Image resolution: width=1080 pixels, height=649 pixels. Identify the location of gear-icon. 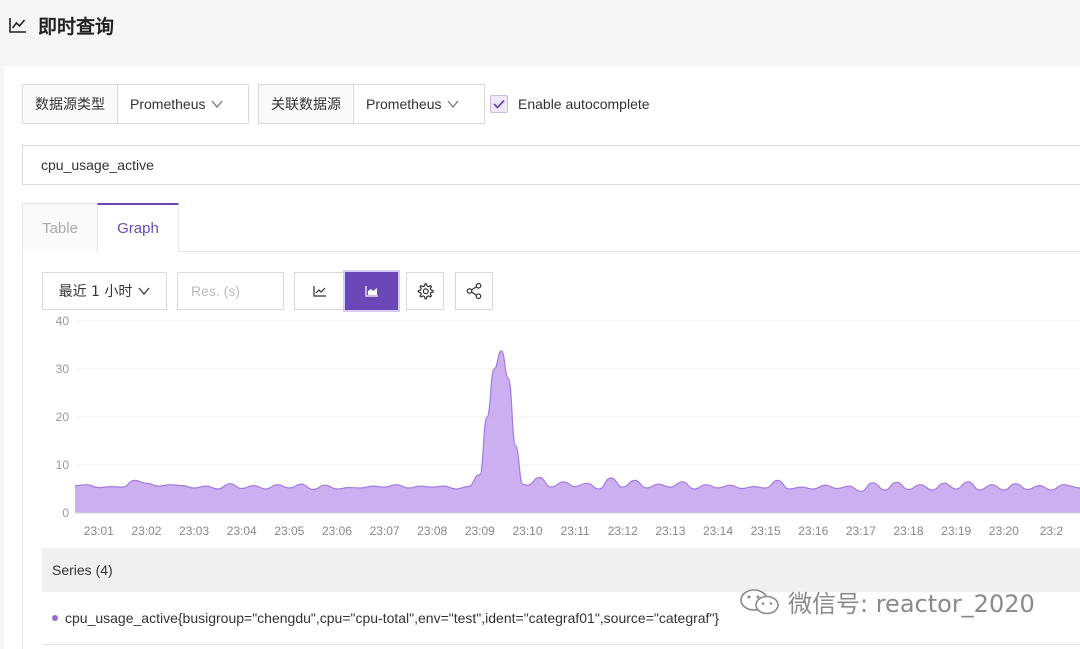
(425, 291).